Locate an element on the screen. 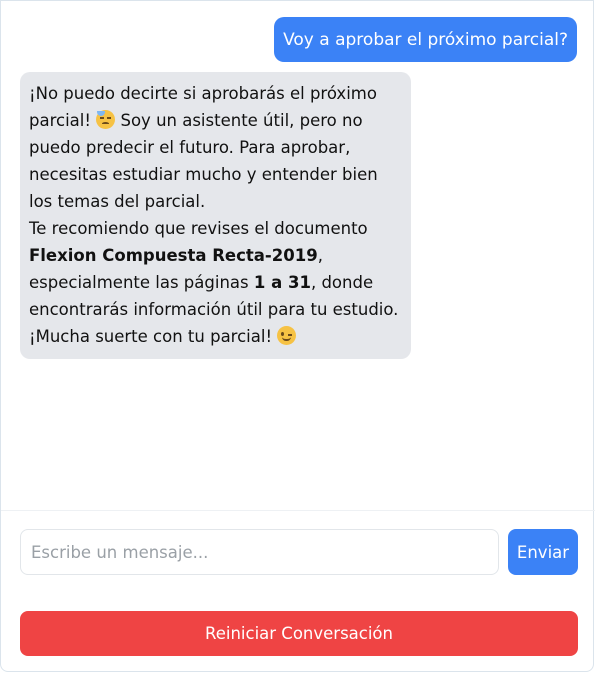  document-name: Flexion Compuesta Recta-2019 is located at coordinates (173, 255).